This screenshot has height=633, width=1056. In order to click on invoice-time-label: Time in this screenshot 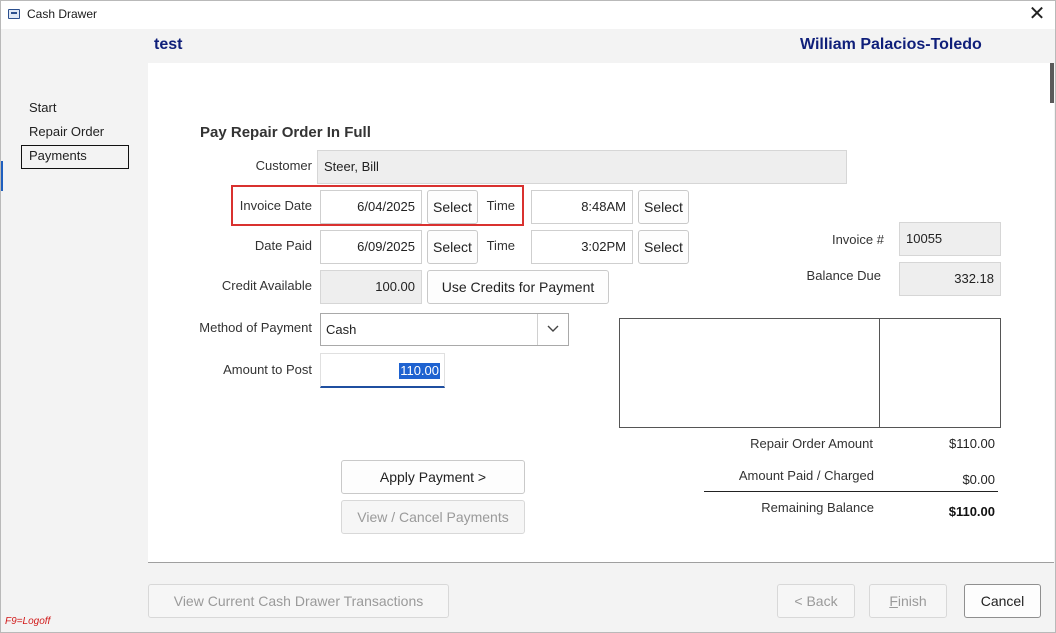, I will do `click(500, 205)`.